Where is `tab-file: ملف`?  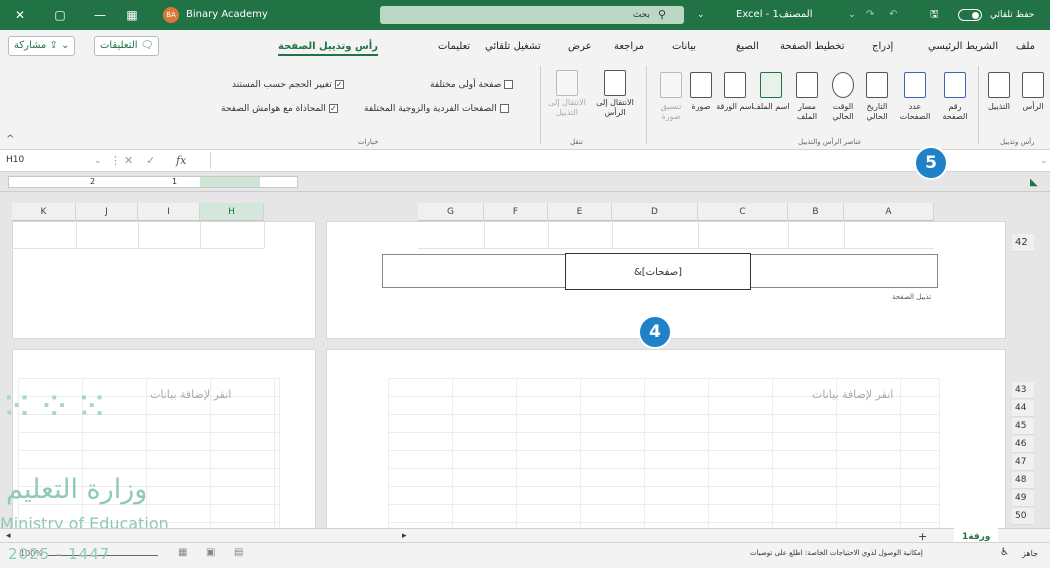 tab-file: ملف is located at coordinates (1025, 47).